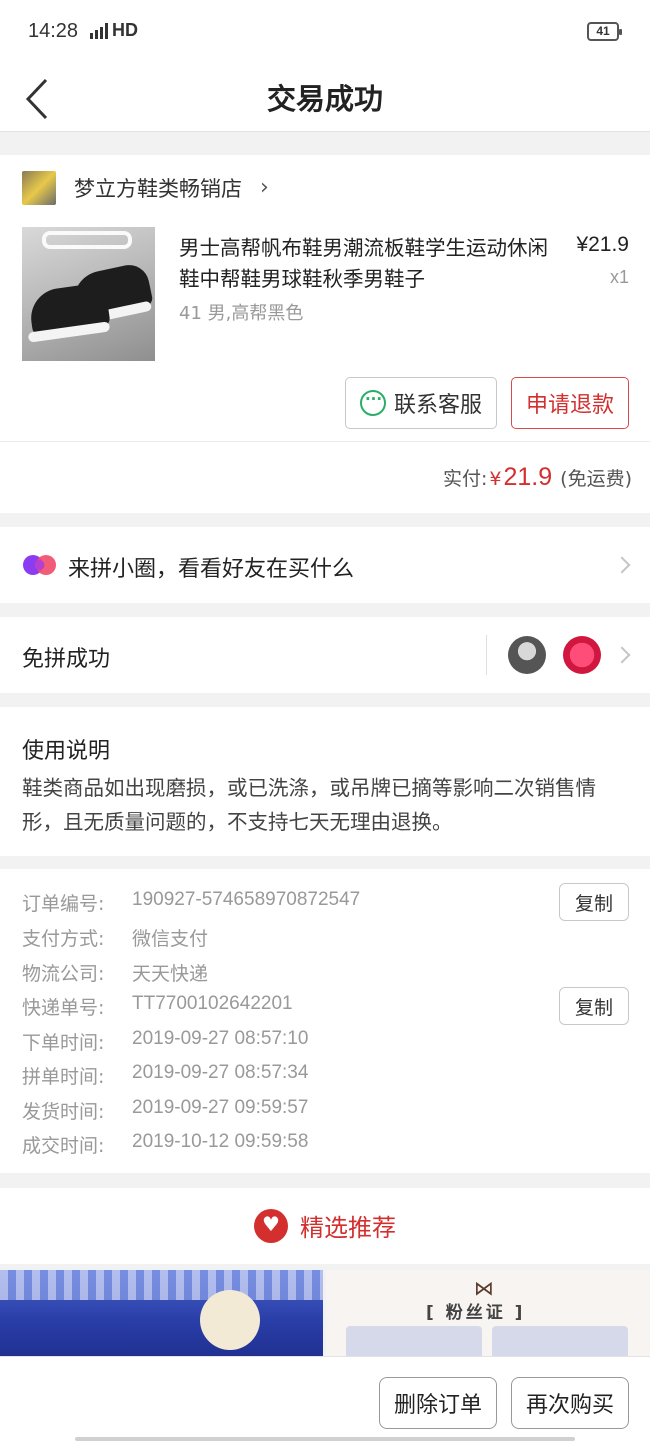 Image resolution: width=650 pixels, height=1444 pixels. Describe the element at coordinates (66, 659) in the screenshot. I see `group-success-label: 免拼成功` at that location.